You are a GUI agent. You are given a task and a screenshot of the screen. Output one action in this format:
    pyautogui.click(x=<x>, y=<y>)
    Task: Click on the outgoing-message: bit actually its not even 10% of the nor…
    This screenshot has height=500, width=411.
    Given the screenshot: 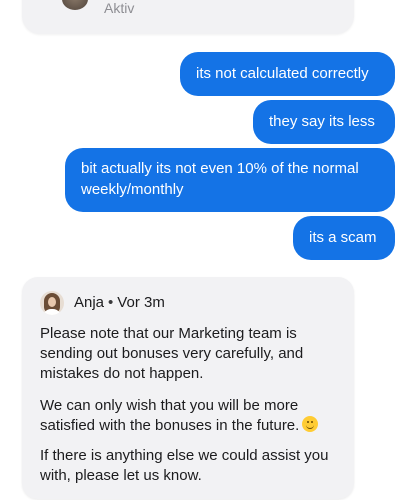 What is the action you would take?
    pyautogui.click(x=230, y=180)
    